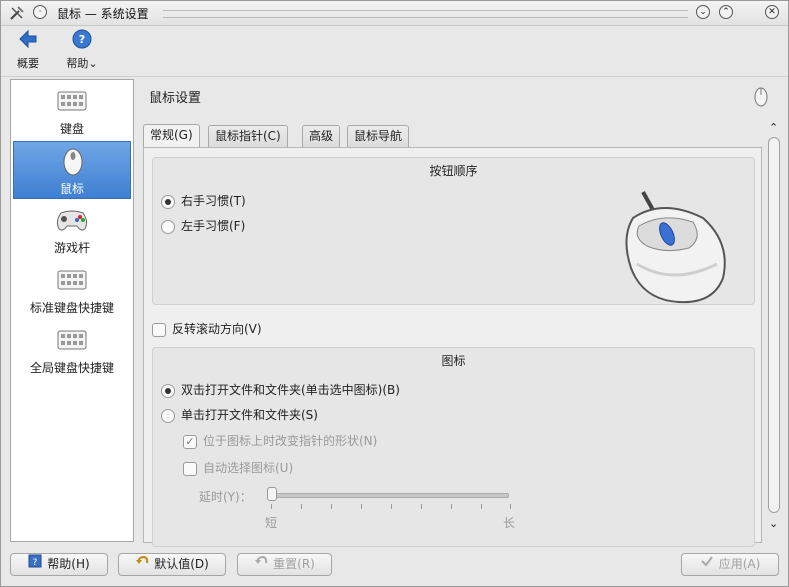  Describe the element at coordinates (739, 564) in the screenshot. I see `apply-button-label: 应用(A)` at that location.